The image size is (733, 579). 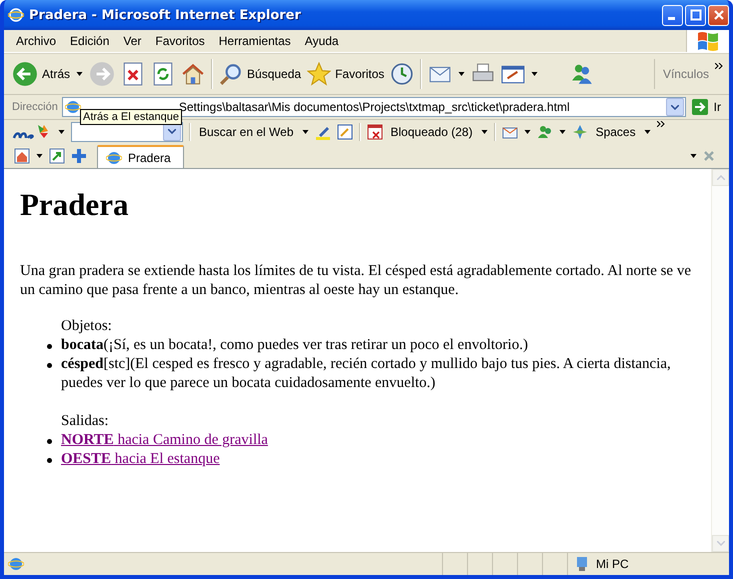 What do you see at coordinates (89, 41) in the screenshot?
I see `menu-item: Edición` at bounding box center [89, 41].